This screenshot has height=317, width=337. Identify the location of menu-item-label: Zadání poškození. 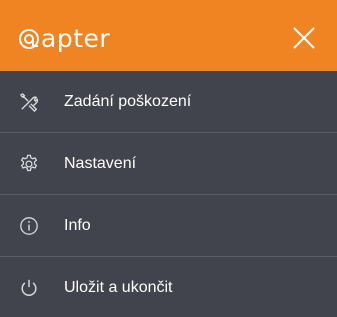
(128, 101).